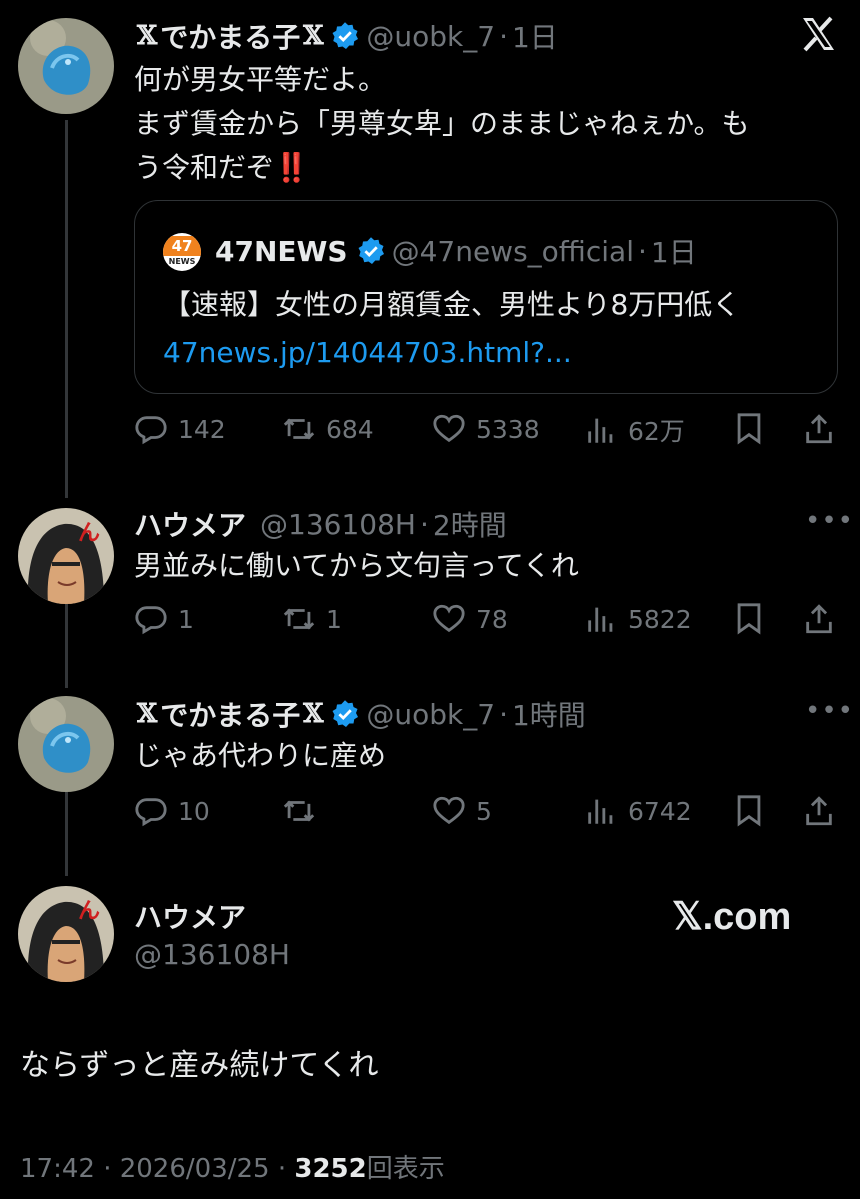  What do you see at coordinates (484, 811) in the screenshot?
I see `like-count: 5` at bounding box center [484, 811].